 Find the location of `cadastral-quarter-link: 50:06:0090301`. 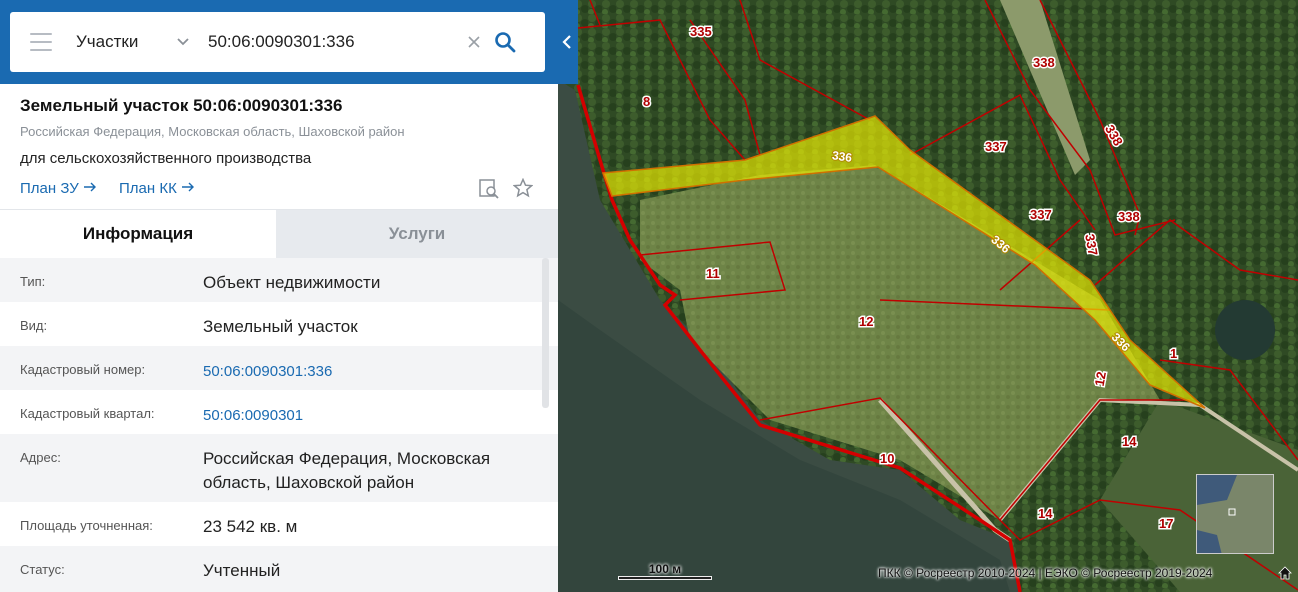

cadastral-quarter-link: 50:06:0090301 is located at coordinates (368, 412).